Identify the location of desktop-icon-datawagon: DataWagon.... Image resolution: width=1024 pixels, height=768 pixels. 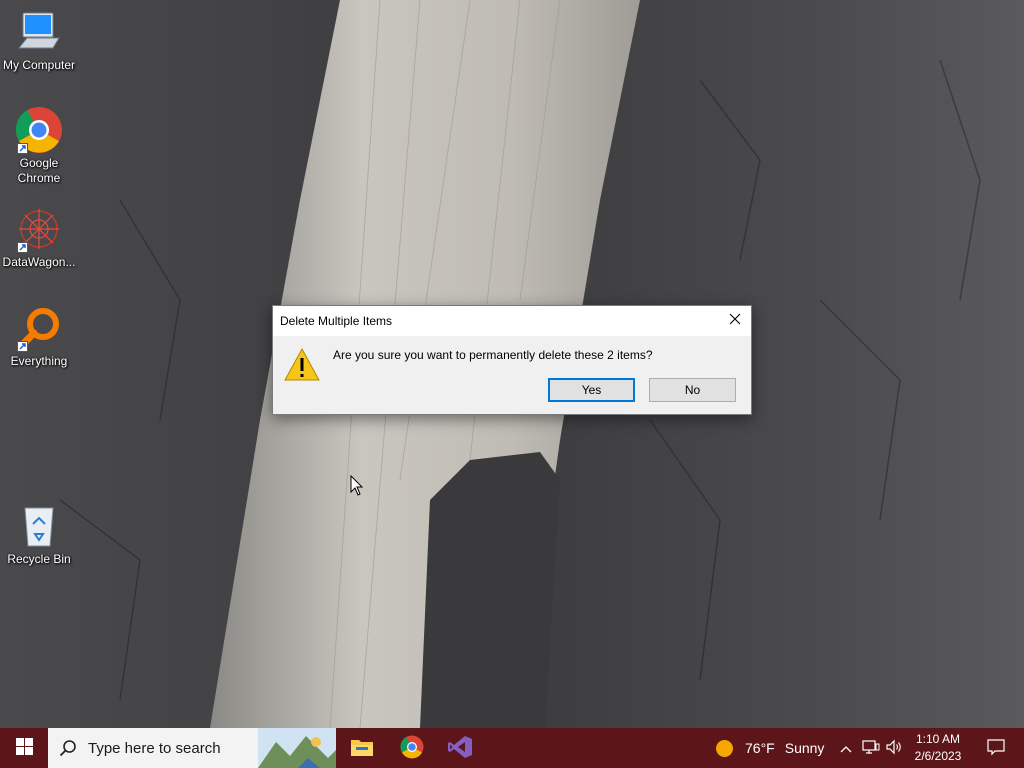
(39, 237).